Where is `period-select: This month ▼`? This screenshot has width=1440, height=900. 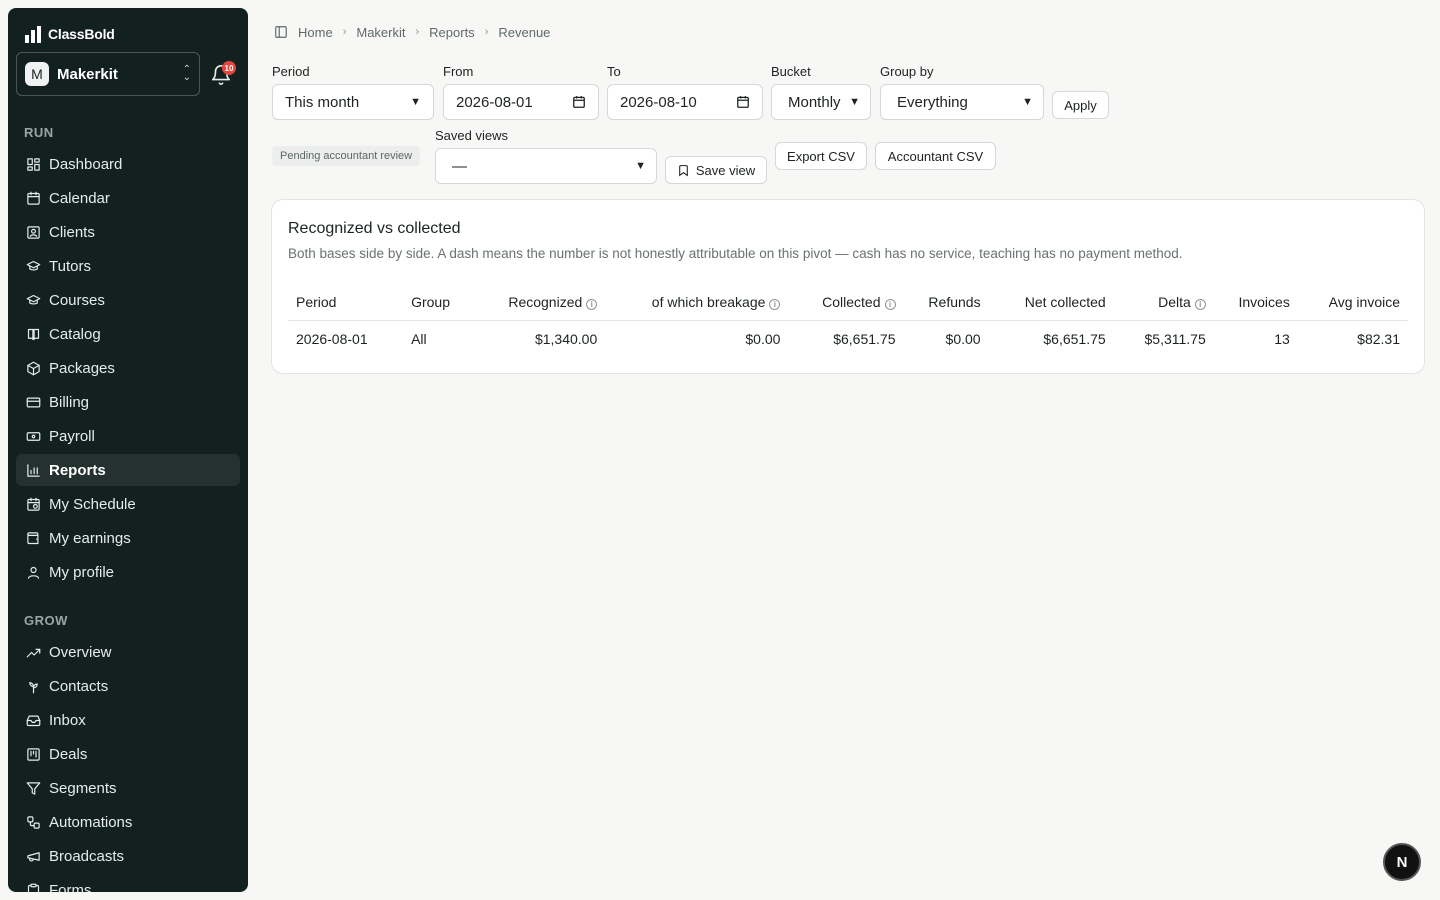 period-select: This month ▼ is located at coordinates (353, 102).